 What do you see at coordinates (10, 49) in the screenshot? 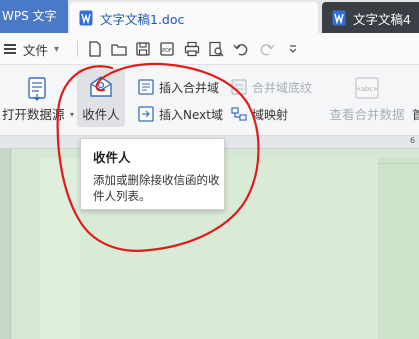
I see `menu-icon` at bounding box center [10, 49].